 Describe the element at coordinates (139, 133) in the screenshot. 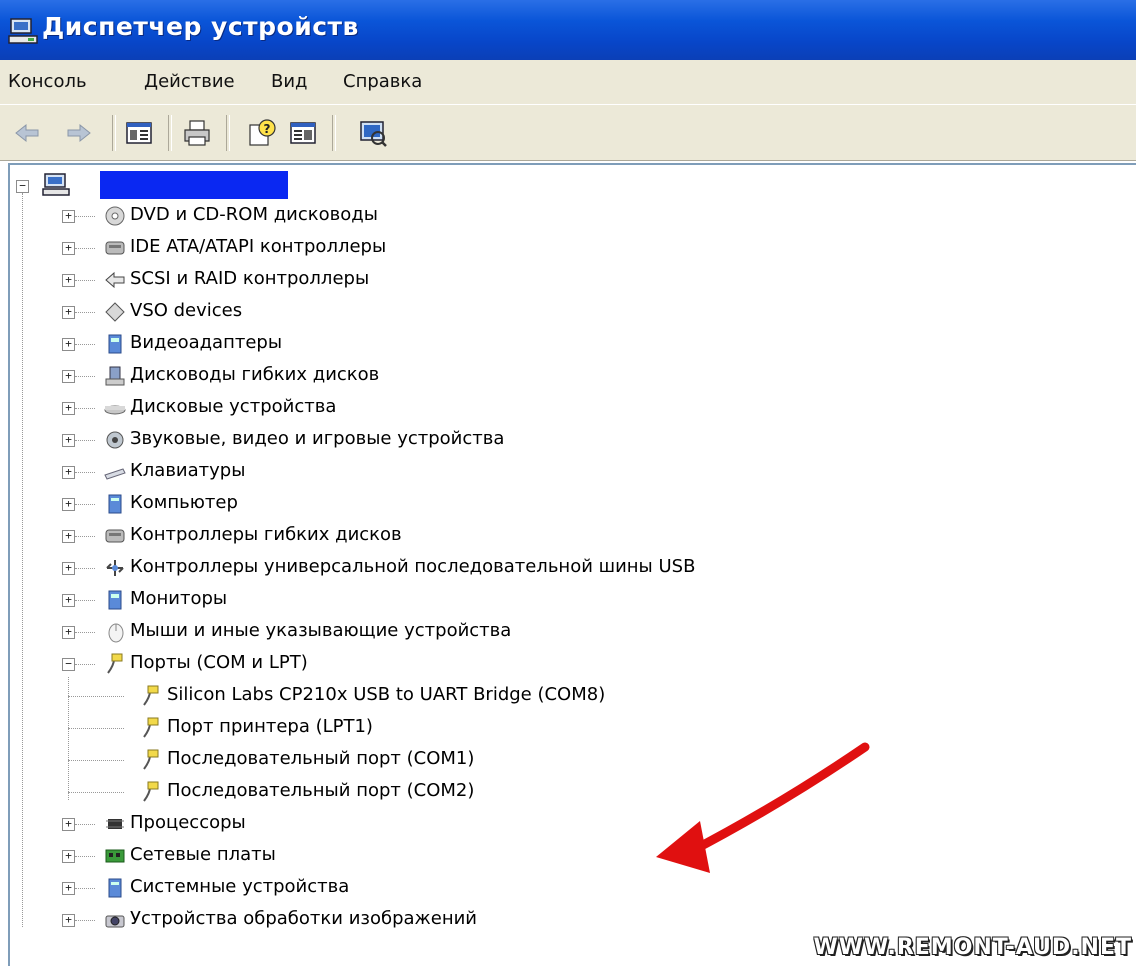

I see `properties-icon` at that location.